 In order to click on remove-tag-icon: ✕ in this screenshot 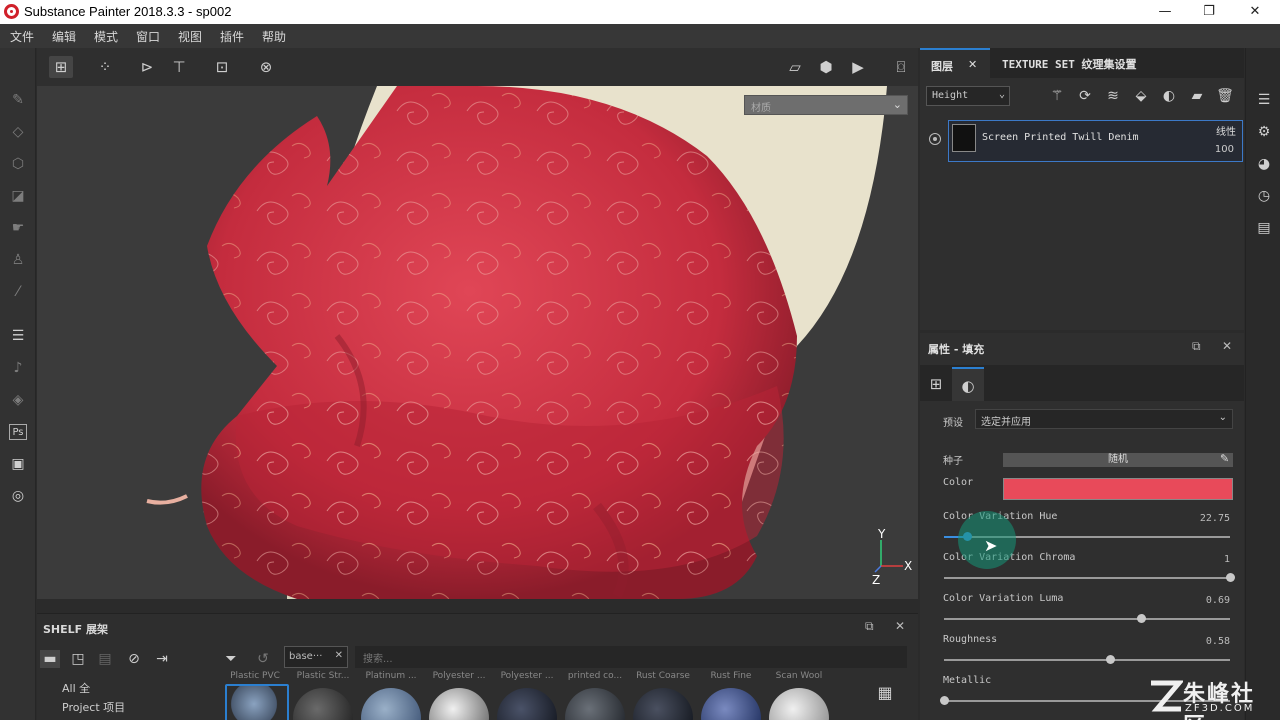, I will do `click(339, 655)`.